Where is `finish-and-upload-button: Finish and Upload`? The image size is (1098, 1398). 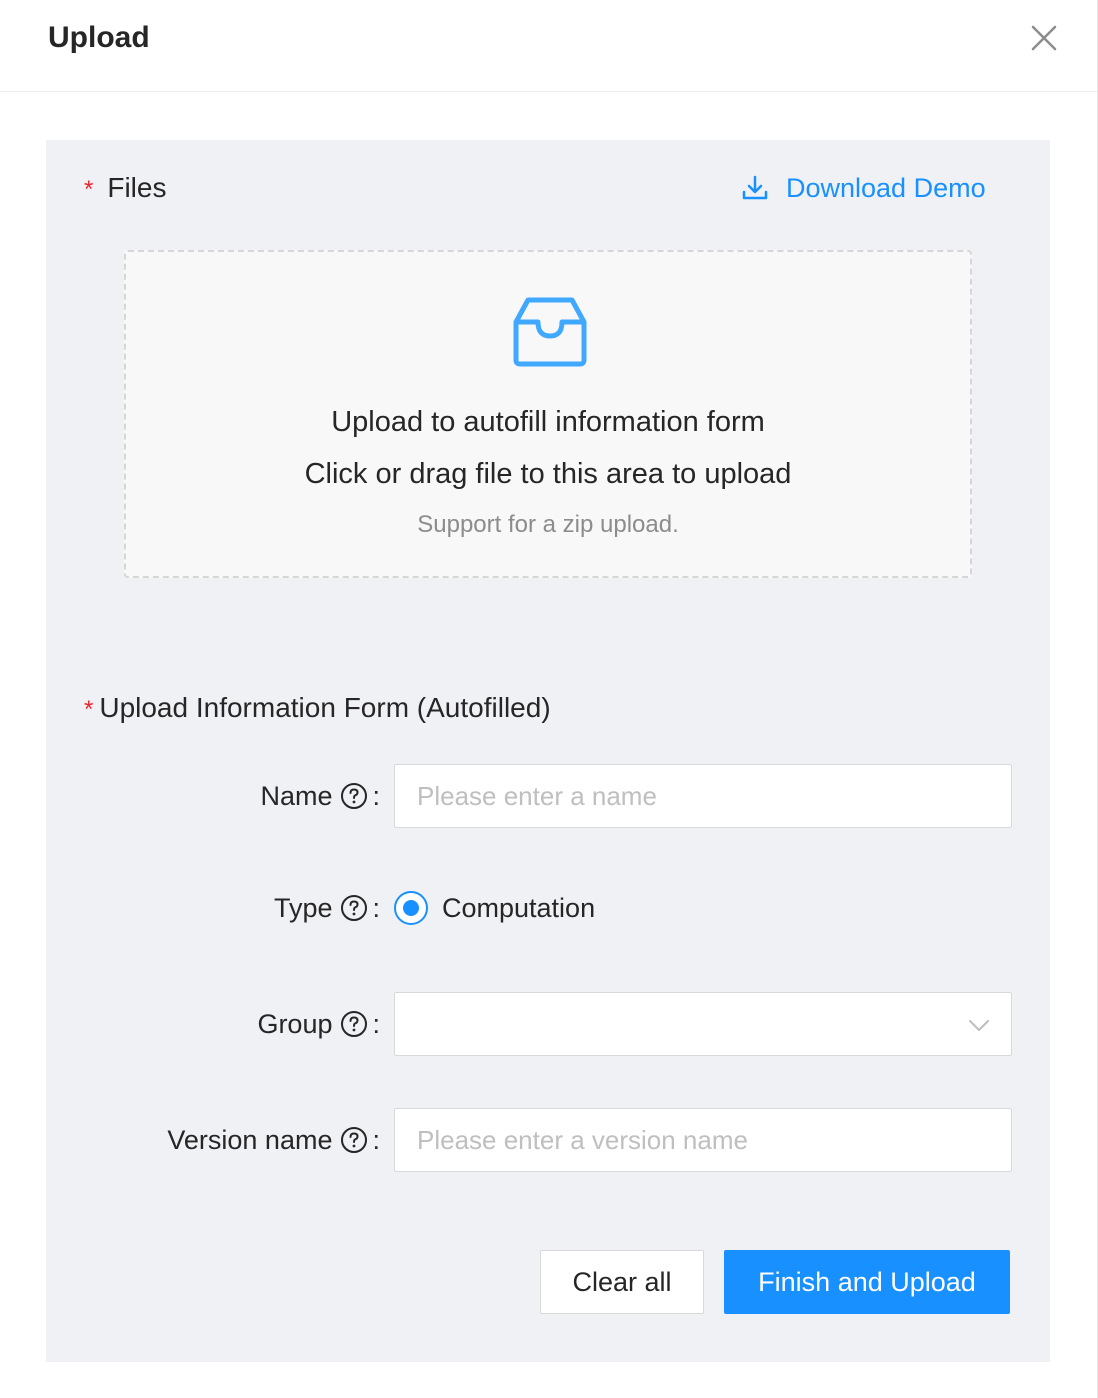
finish-and-upload-button: Finish and Upload is located at coordinates (867, 1282).